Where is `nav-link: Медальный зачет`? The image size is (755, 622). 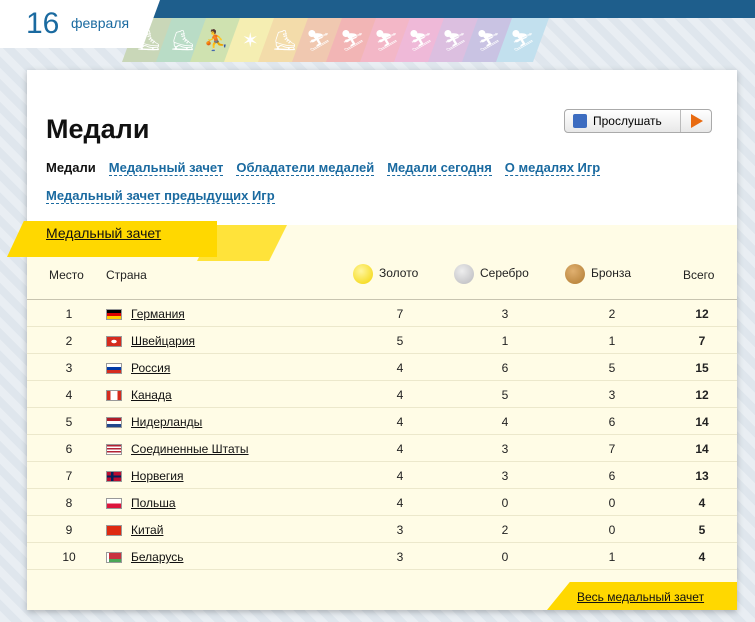
nav-link: Медальный зачет is located at coordinates (166, 168).